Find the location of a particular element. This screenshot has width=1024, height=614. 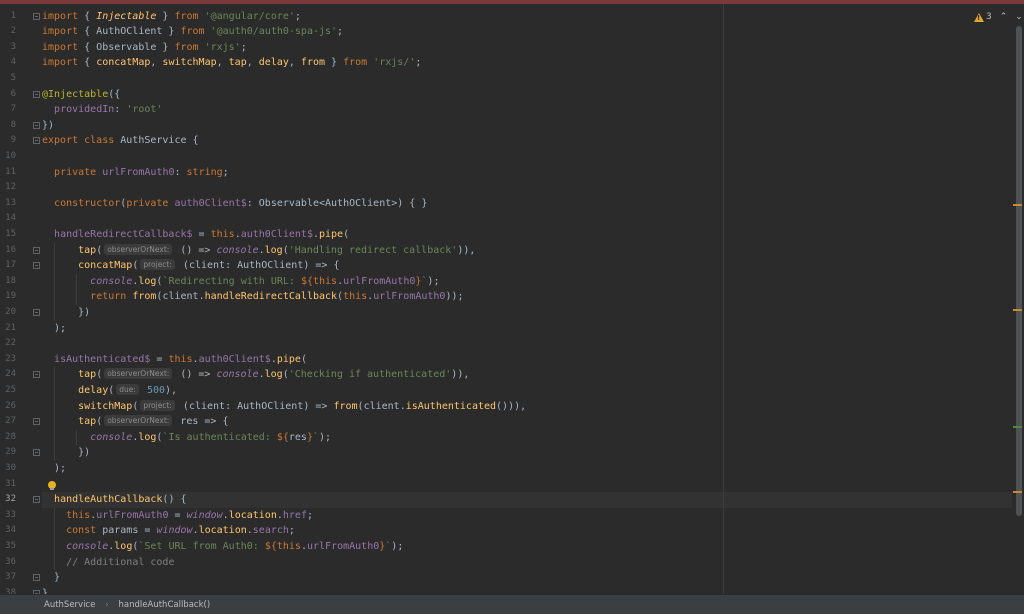

line-number: 34 is located at coordinates (8, 531).